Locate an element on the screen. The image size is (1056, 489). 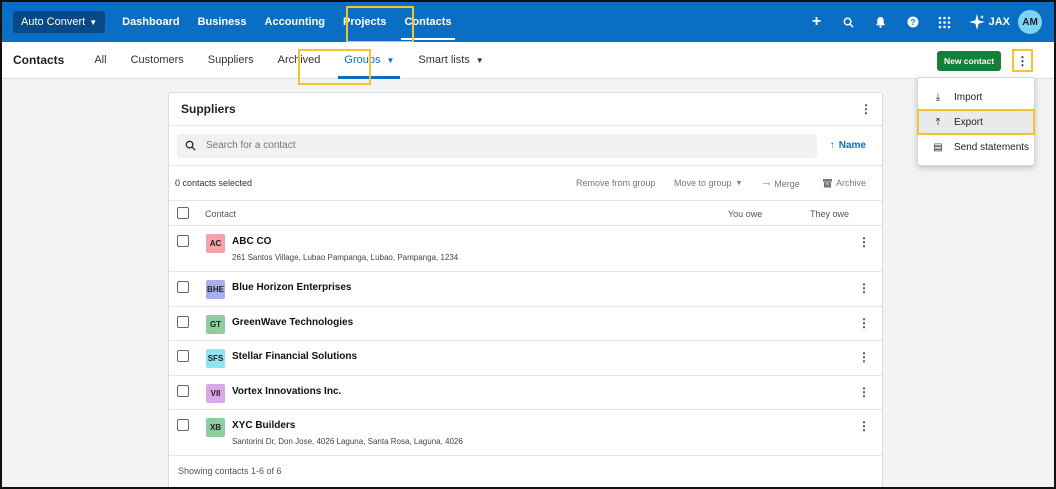
search-box is located at coordinates (497, 145).